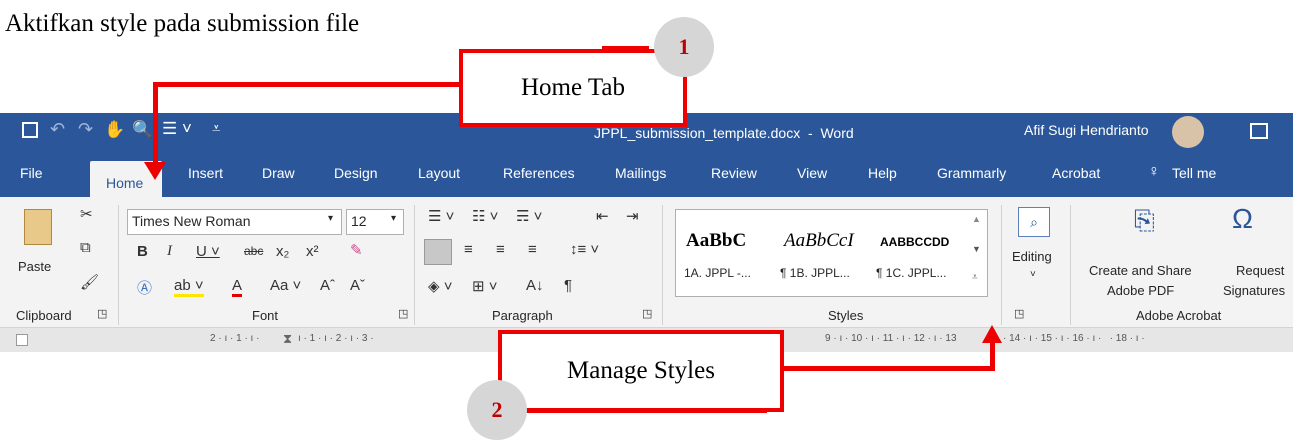 This screenshot has height=444, width=1293. Describe the element at coordinates (568, 285) in the screenshot. I see `pilcrow-icon: ¶` at that location.